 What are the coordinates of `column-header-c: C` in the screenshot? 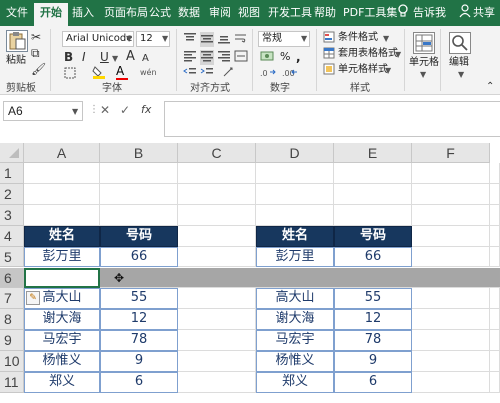 It's located at (217, 153).